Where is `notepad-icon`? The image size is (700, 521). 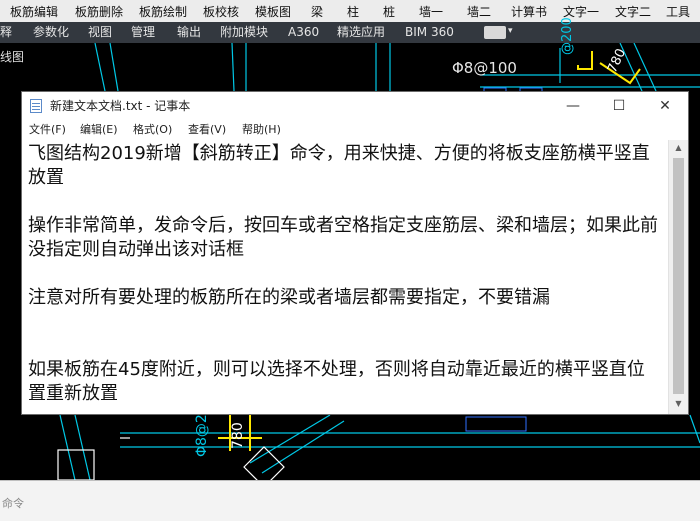 notepad-icon is located at coordinates (36, 106).